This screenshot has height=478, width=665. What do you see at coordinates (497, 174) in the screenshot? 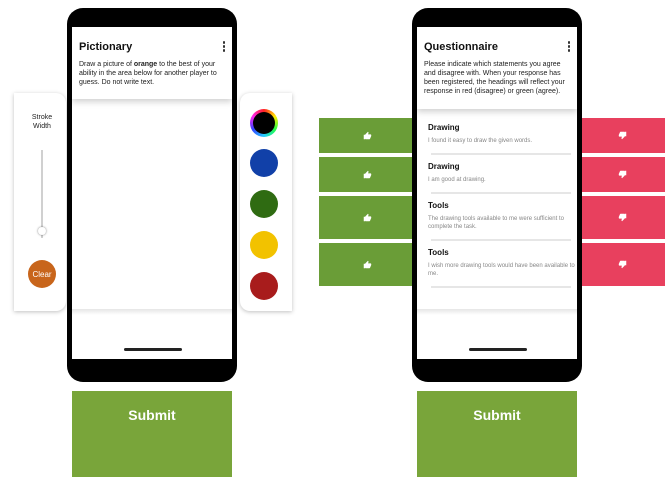
I see `statement-item-2: Drawing I am good at drawing.` at bounding box center [497, 174].